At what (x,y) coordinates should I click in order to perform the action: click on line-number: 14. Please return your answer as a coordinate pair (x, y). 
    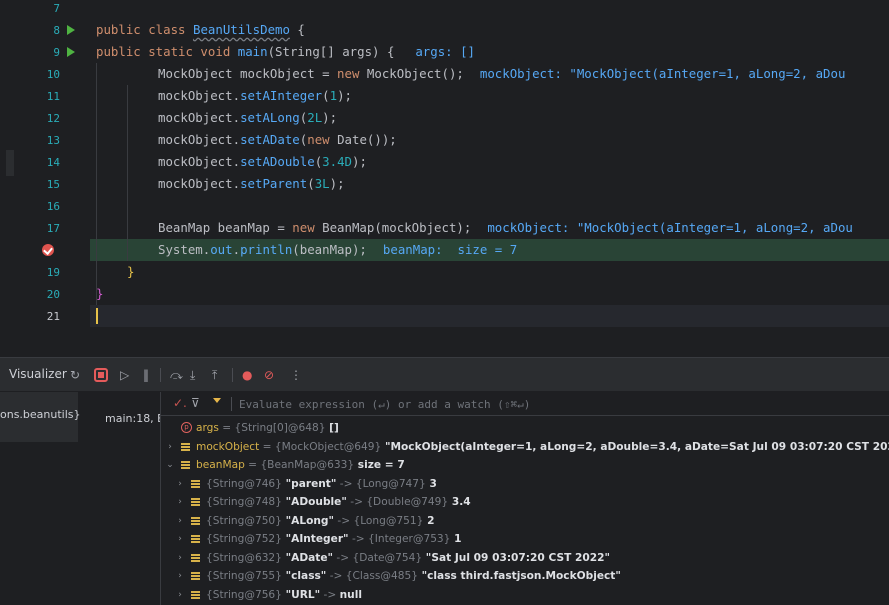
    Looking at the image, I should click on (53, 162).